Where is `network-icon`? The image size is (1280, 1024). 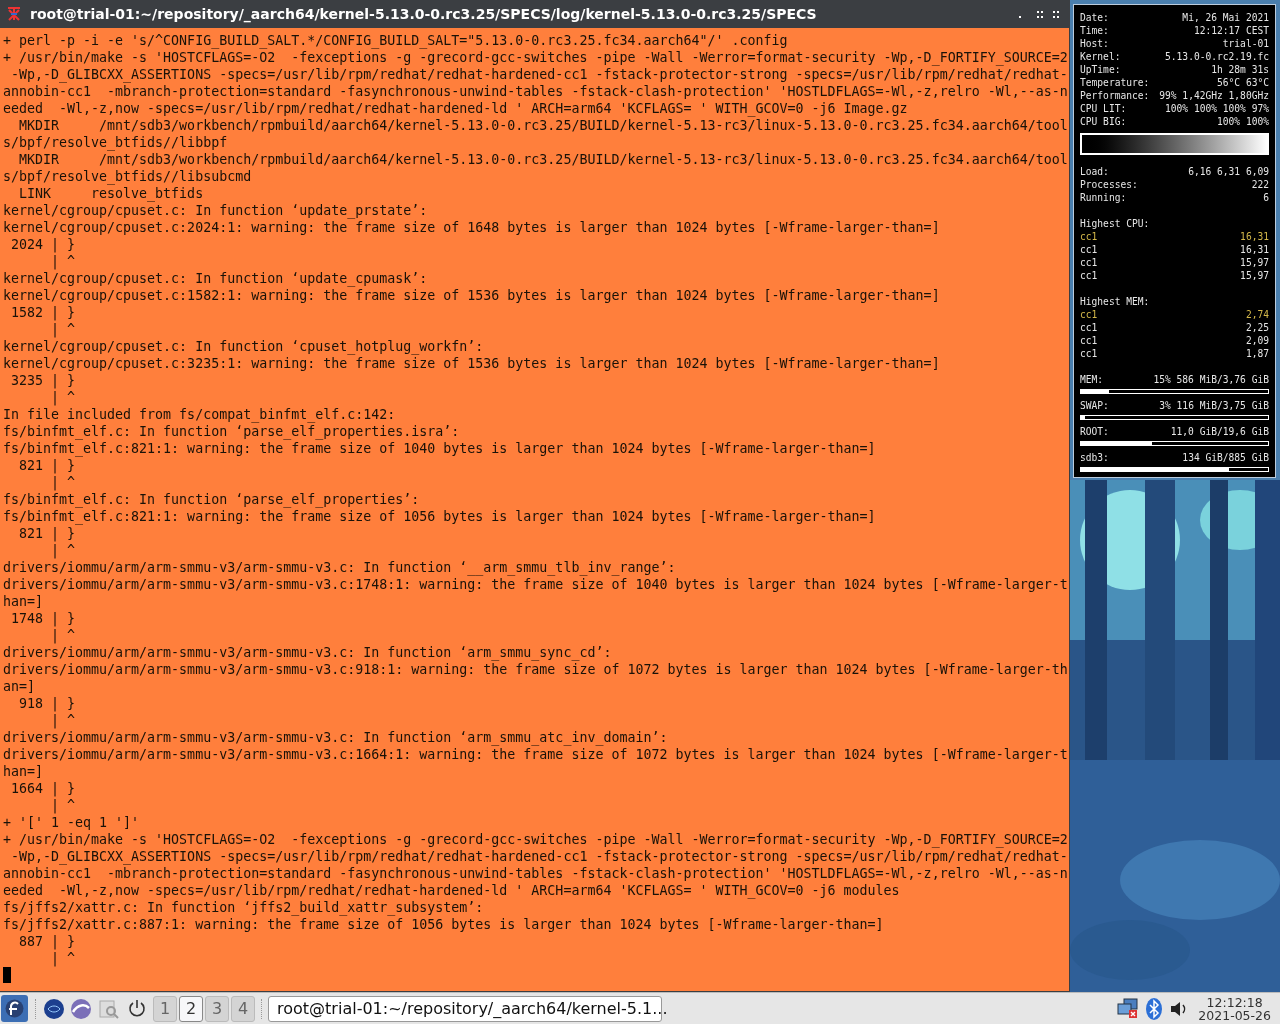
network-icon is located at coordinates (1128, 1008).